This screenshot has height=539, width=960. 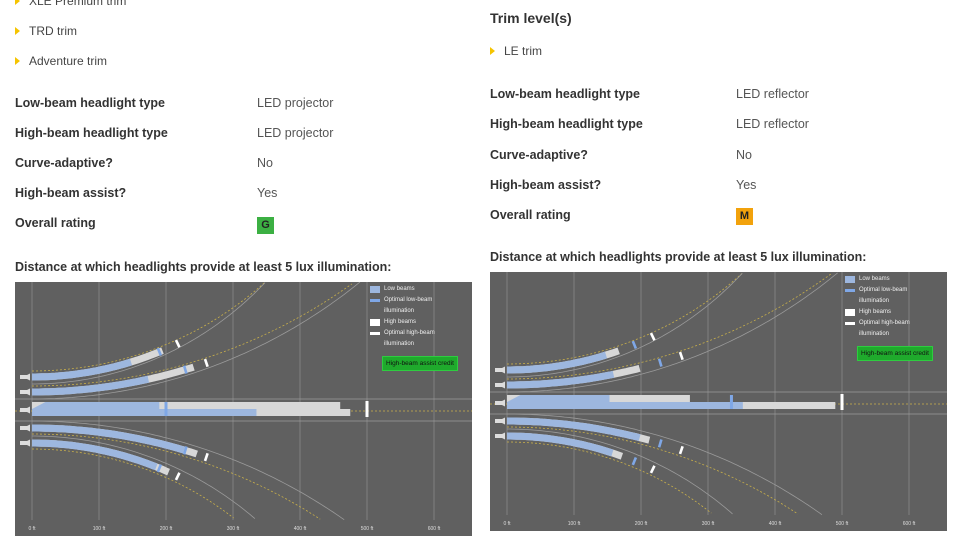 I want to click on high-beam-type-value: LED projector, so click(x=295, y=133).